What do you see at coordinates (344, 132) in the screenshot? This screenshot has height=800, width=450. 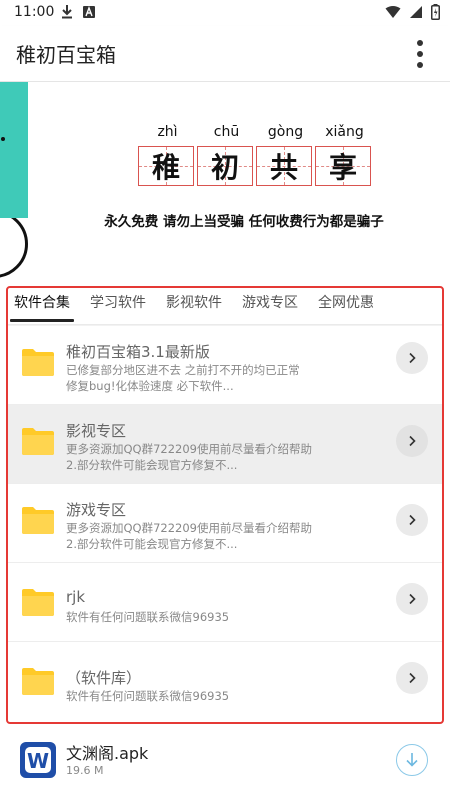 I see `banner-pinyin: xiǎng` at bounding box center [344, 132].